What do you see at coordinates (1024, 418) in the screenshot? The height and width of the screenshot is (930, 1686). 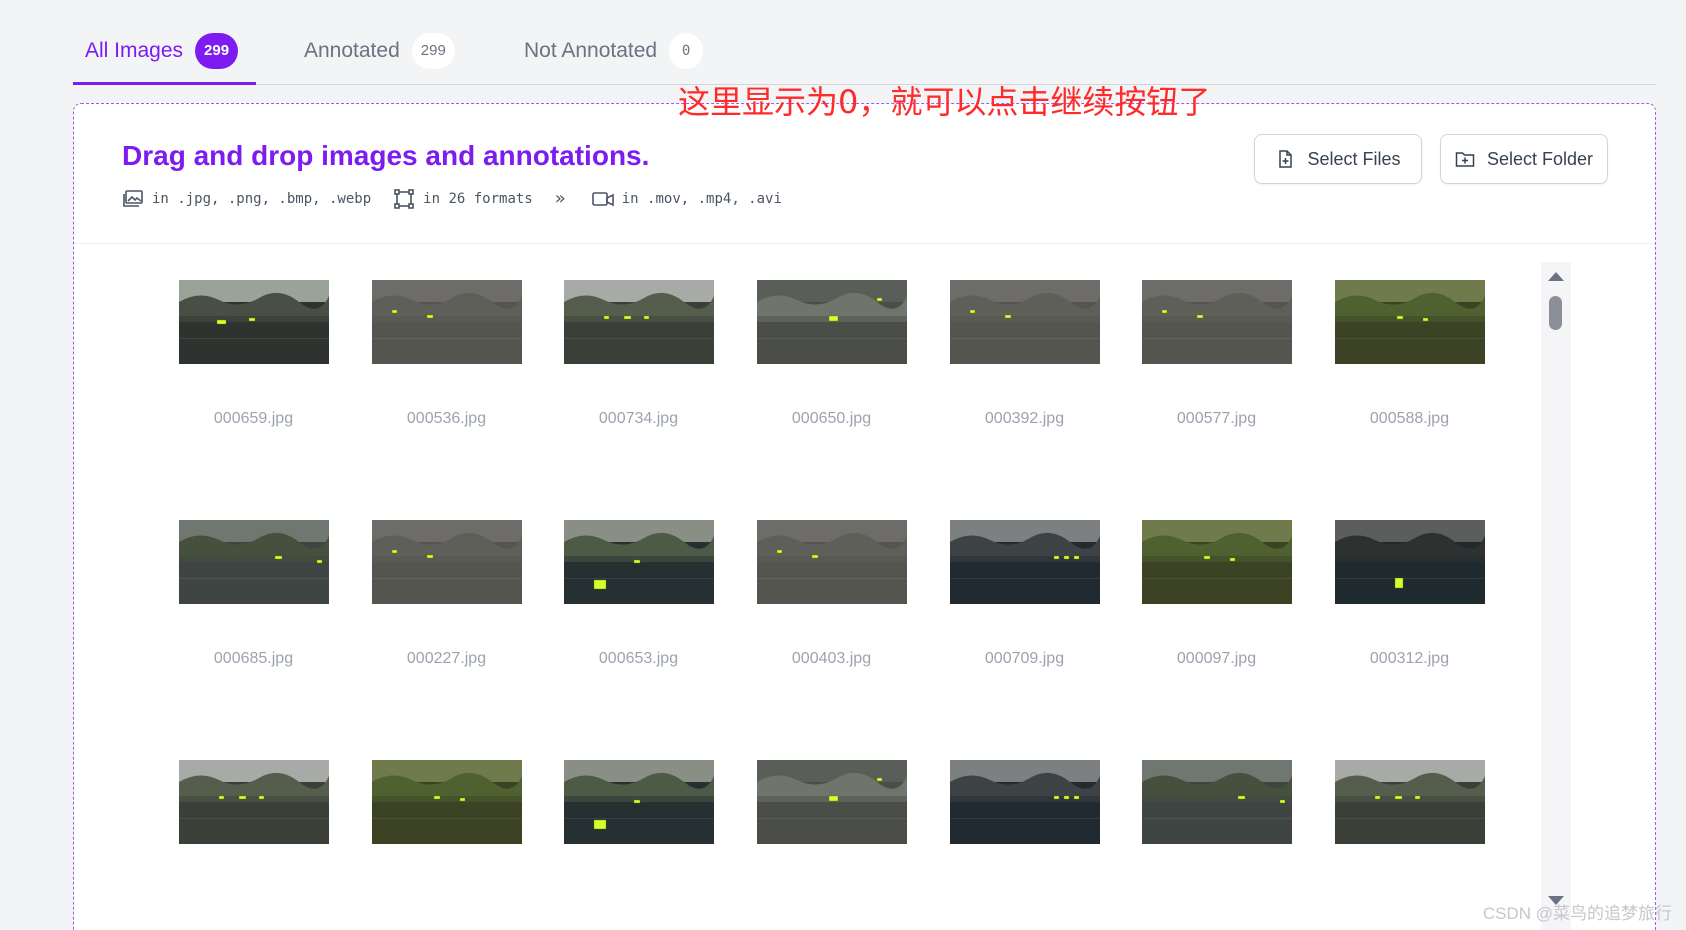 I see `image-filename: 000392.jpg` at bounding box center [1024, 418].